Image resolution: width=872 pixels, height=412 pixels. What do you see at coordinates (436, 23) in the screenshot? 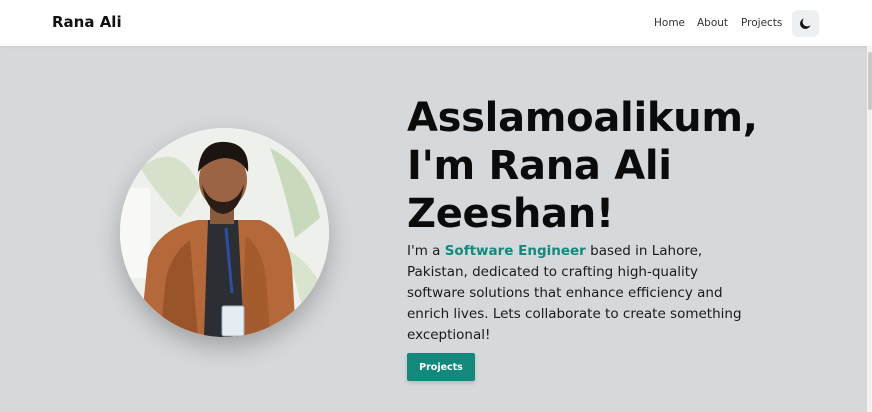
I see `navbar: Rana Ali Home About Projects` at bounding box center [436, 23].